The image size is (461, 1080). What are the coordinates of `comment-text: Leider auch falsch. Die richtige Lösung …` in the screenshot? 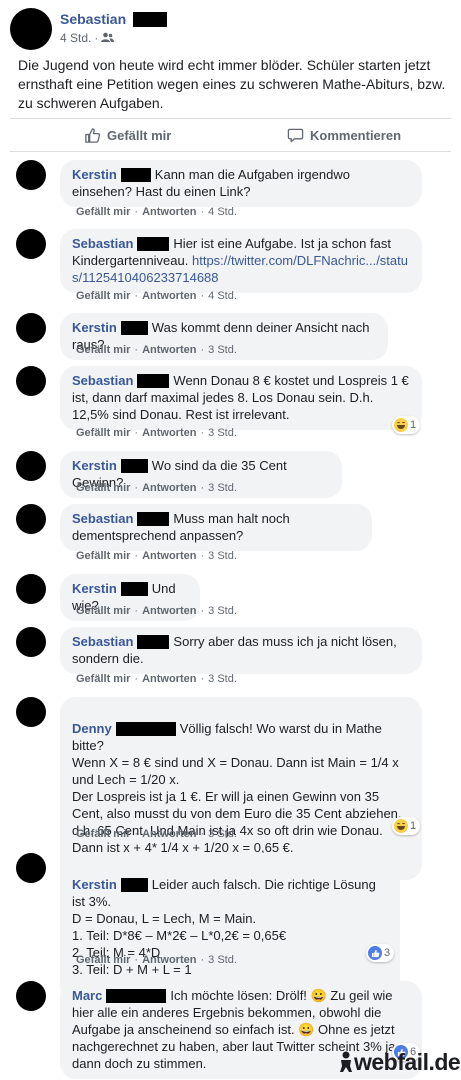 It's located at (224, 935).